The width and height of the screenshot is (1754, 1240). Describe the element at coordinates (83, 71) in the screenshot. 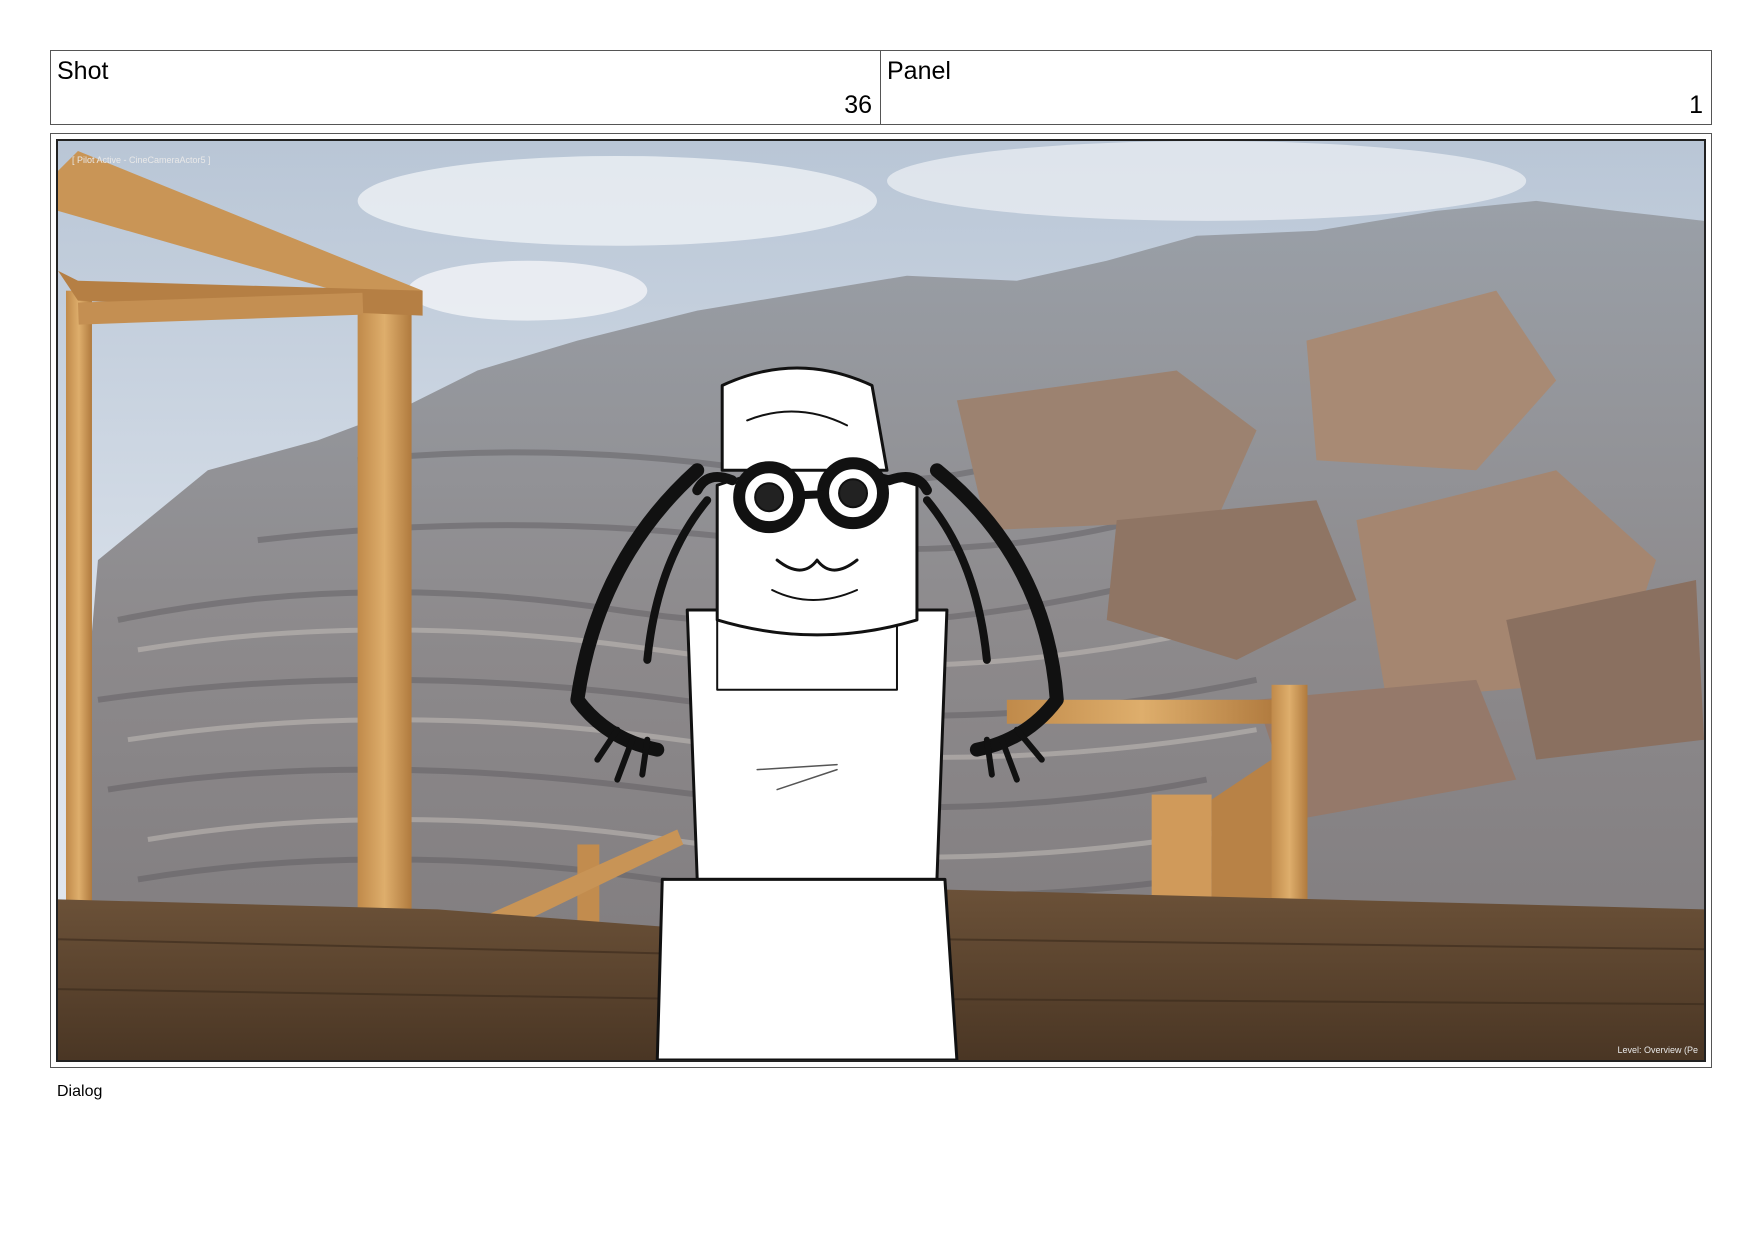

I see `shot-label: Shot` at that location.